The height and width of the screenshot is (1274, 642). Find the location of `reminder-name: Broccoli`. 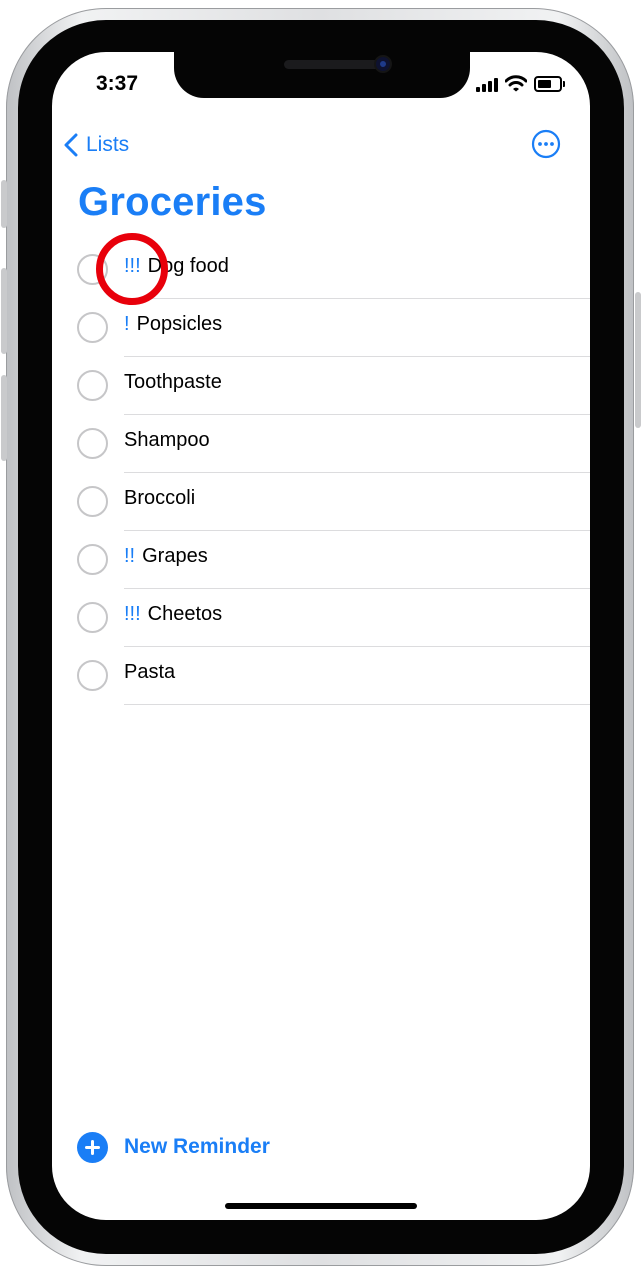

reminder-name: Broccoli is located at coordinates (160, 498).